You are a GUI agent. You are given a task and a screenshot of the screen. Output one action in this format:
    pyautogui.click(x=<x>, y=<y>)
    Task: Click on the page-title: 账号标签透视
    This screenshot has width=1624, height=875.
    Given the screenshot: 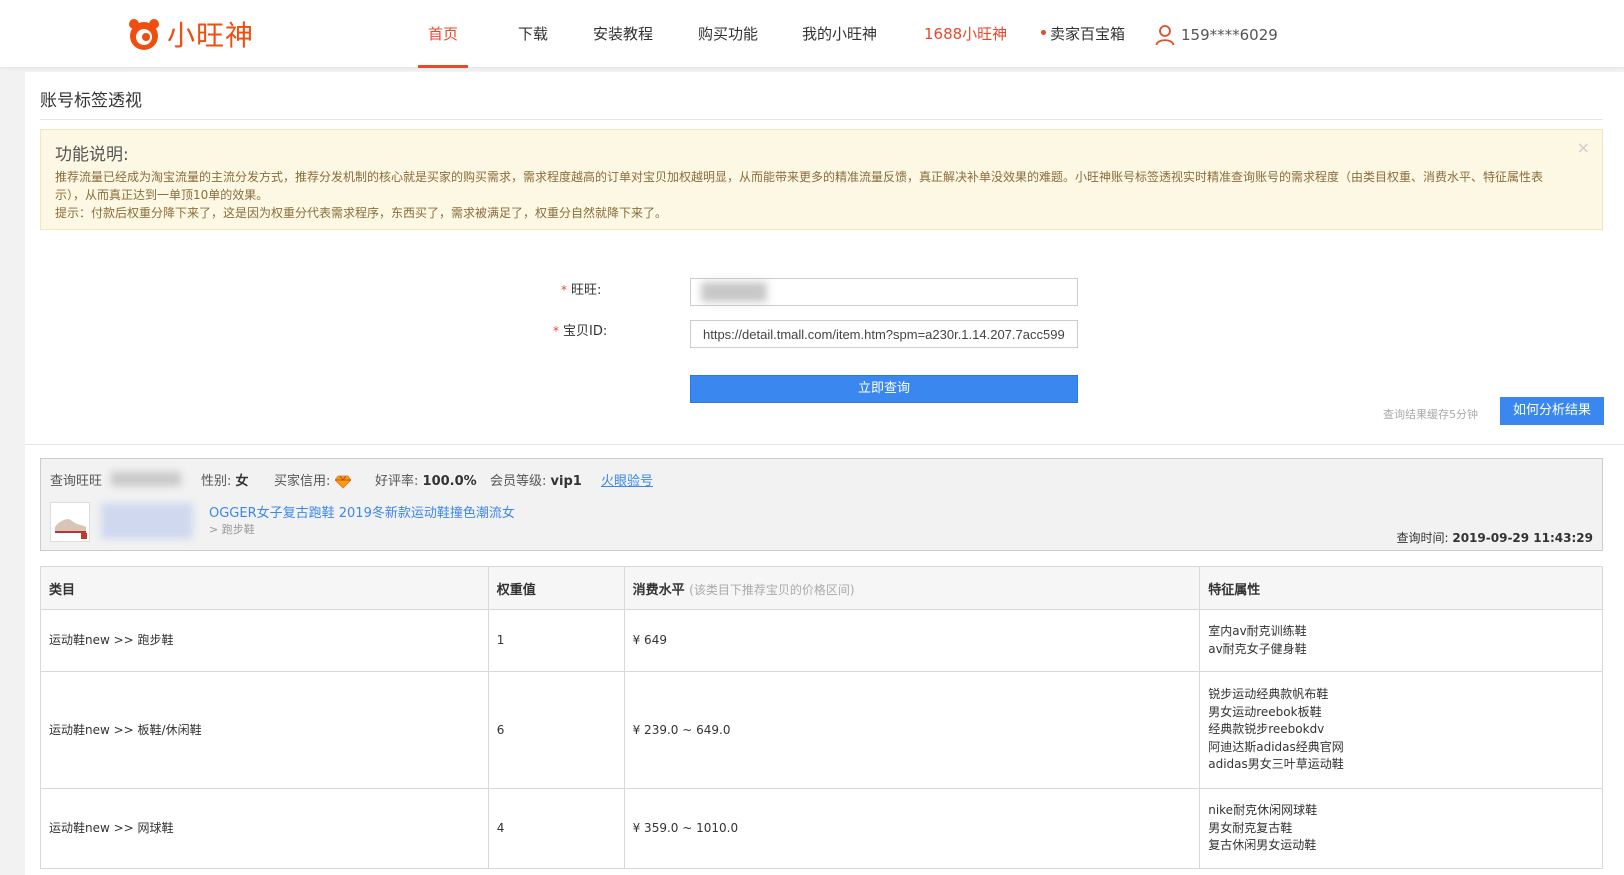 What is the action you would take?
    pyautogui.click(x=91, y=101)
    